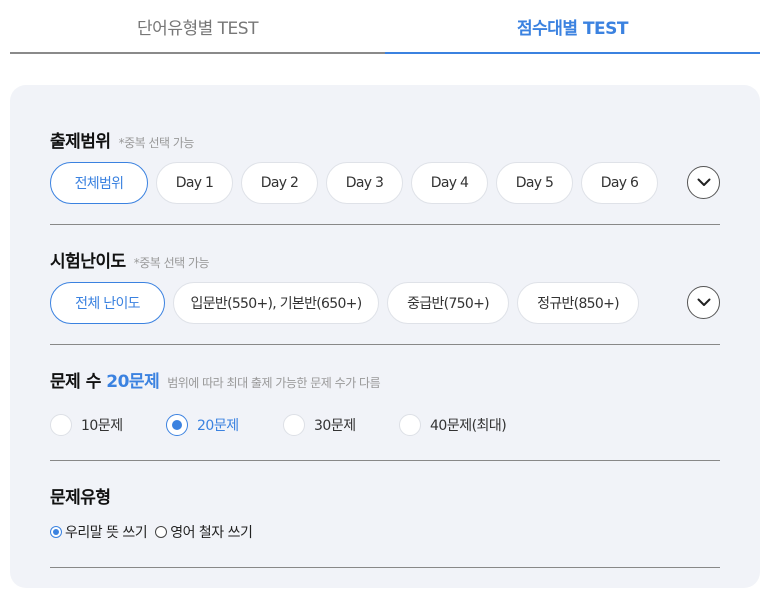  What do you see at coordinates (78, 382) in the screenshot?
I see `count-title-prefix: 문제 수` at bounding box center [78, 382].